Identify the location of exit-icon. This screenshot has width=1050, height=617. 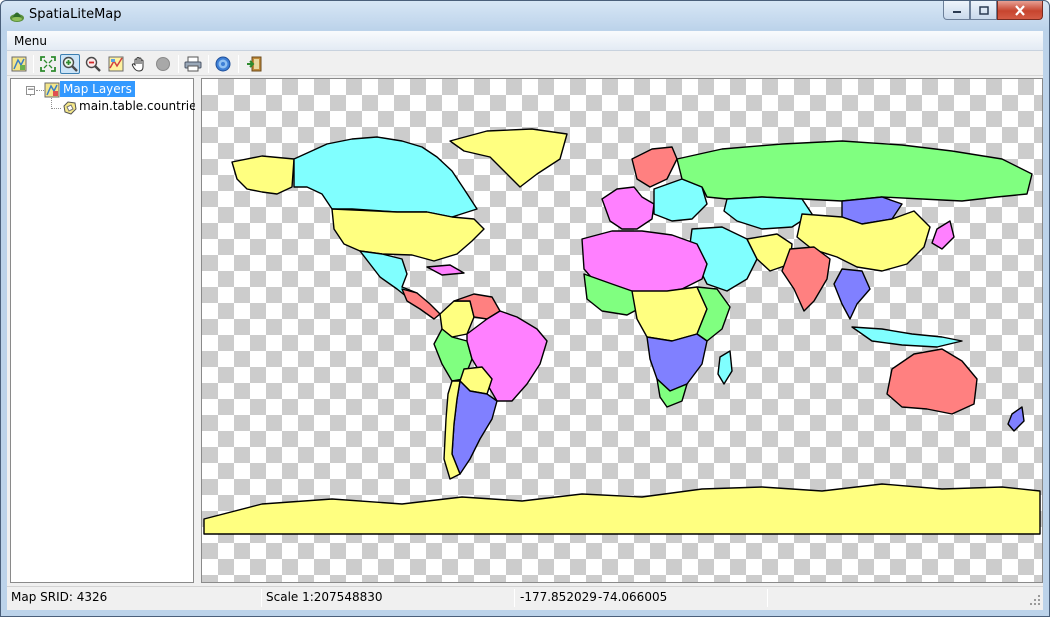
(254, 64).